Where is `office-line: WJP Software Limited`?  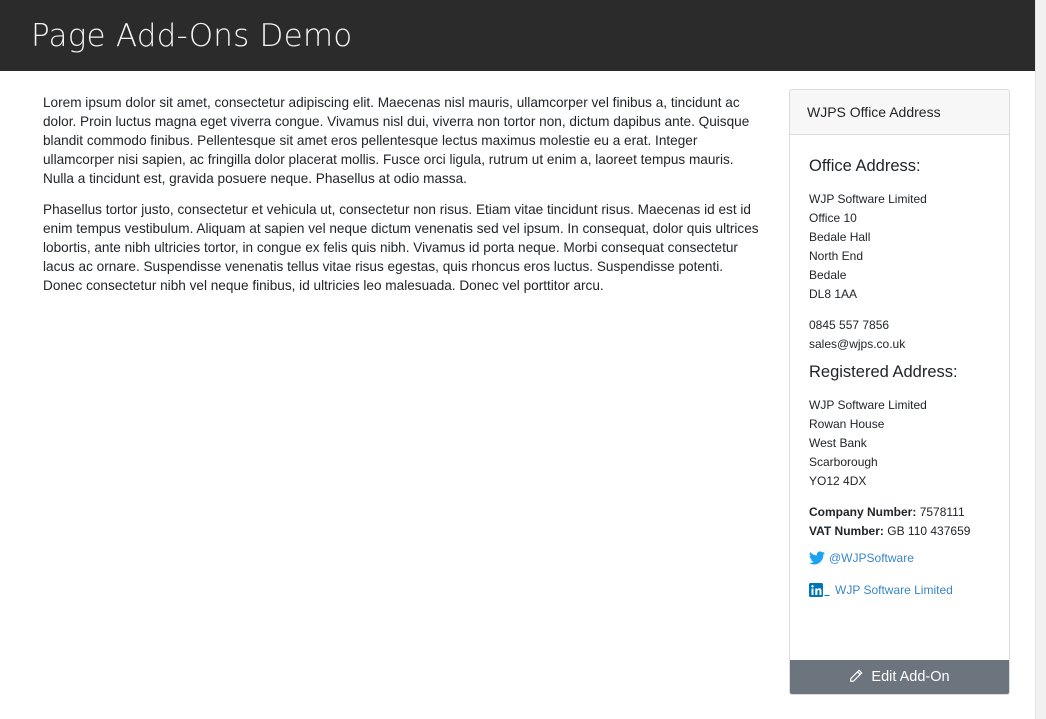 office-line: WJP Software Limited is located at coordinates (868, 199).